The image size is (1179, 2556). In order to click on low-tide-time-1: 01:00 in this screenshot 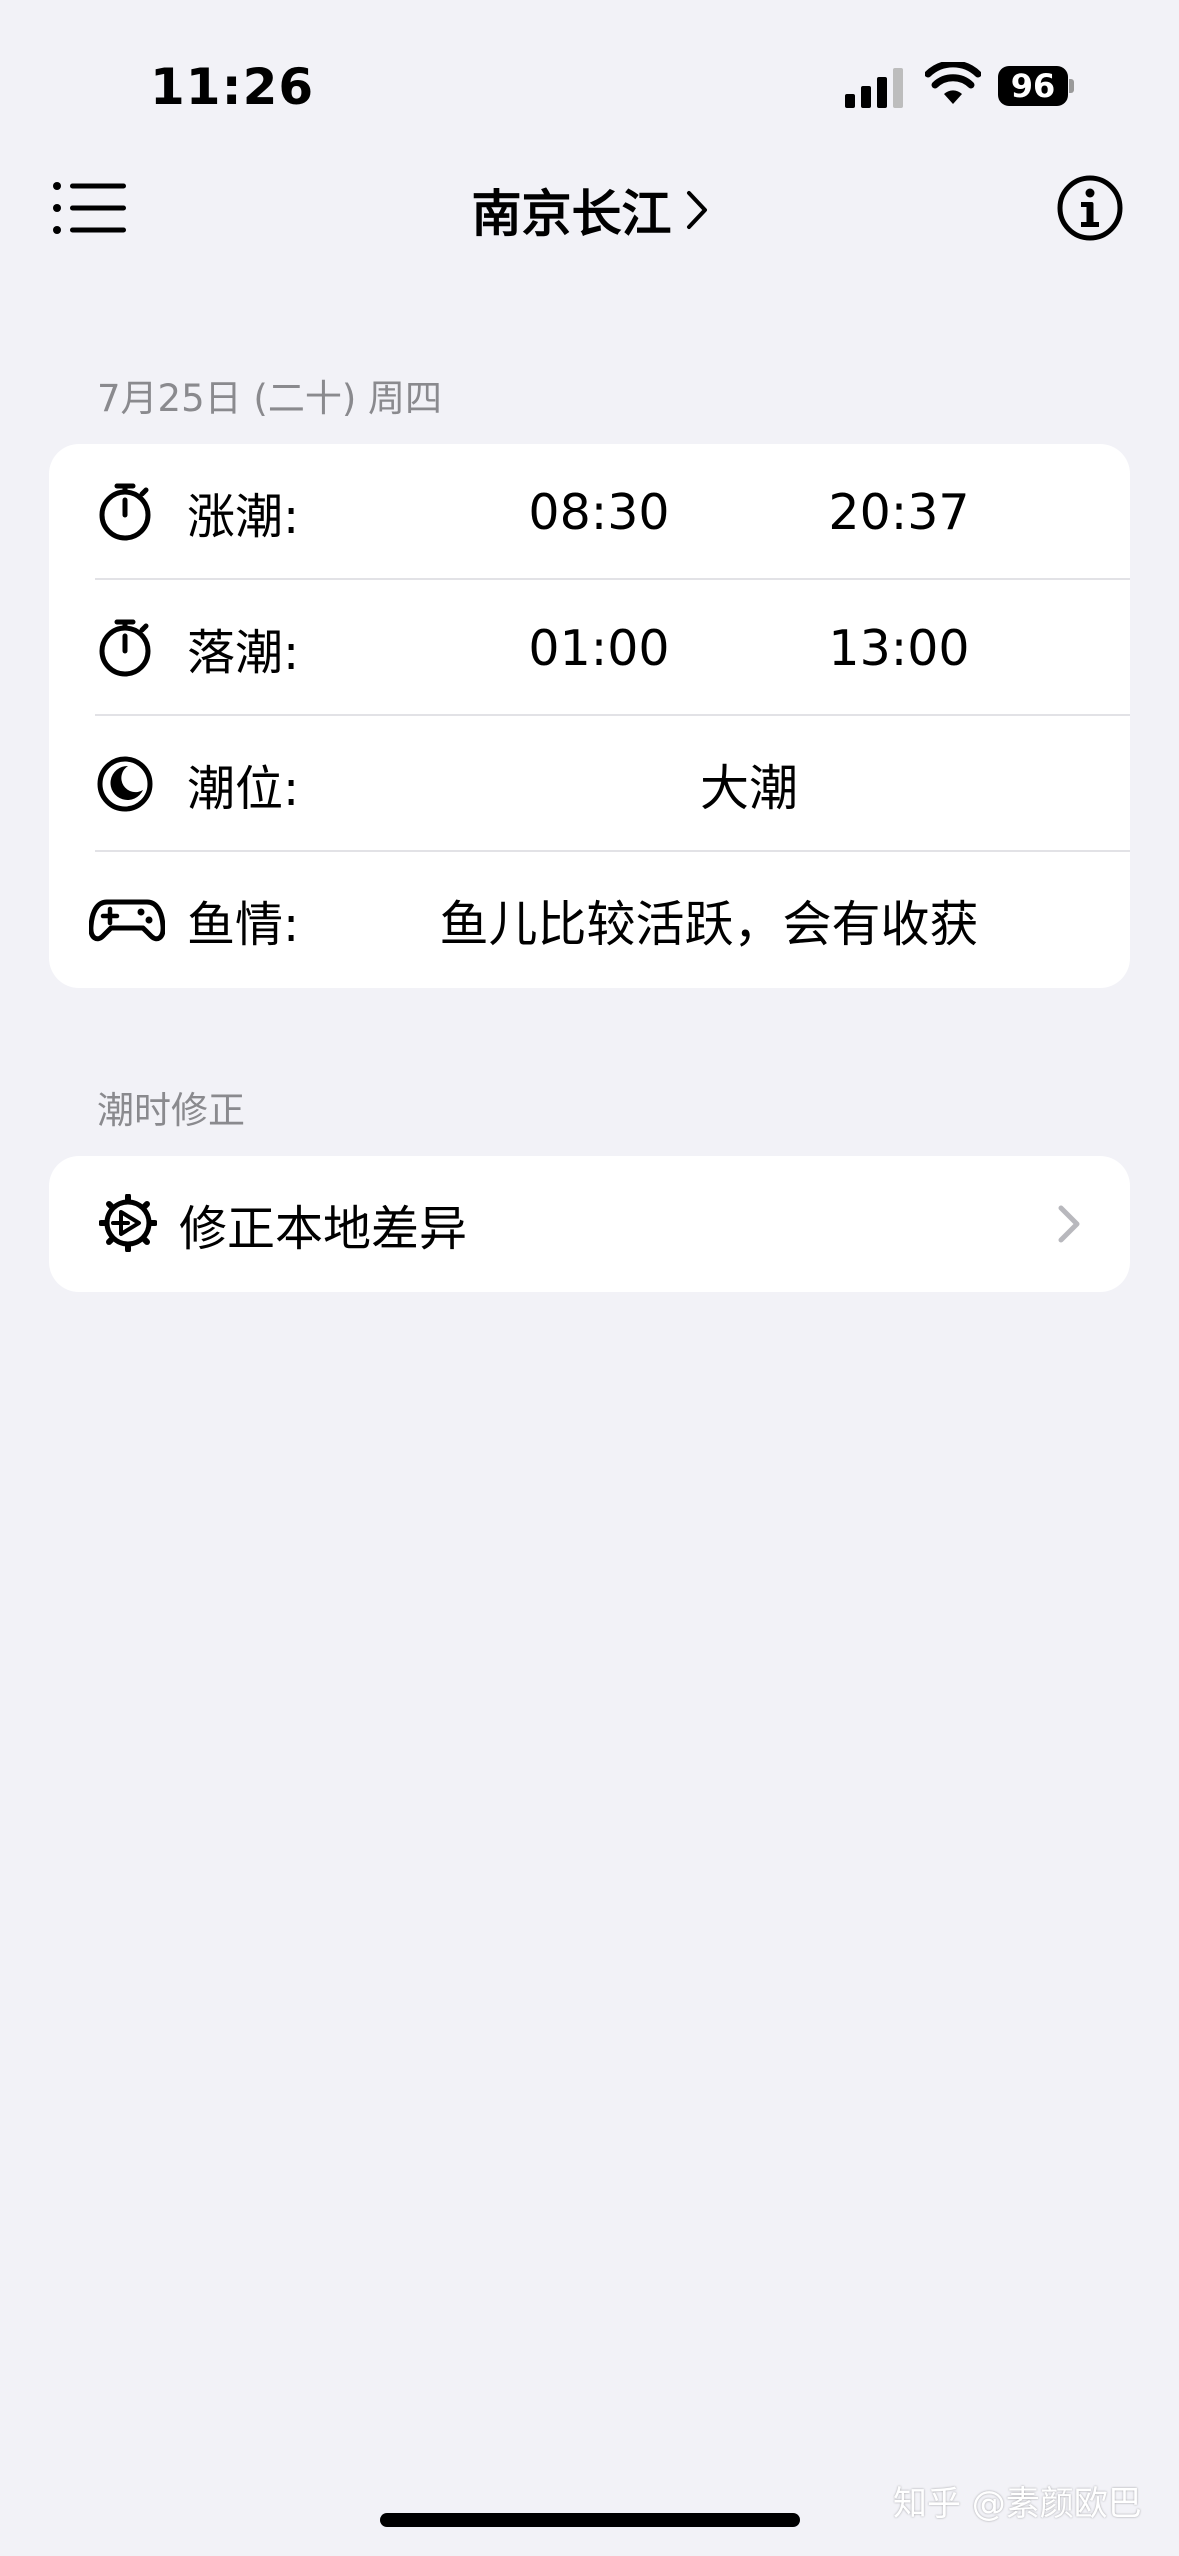, I will do `click(599, 648)`.